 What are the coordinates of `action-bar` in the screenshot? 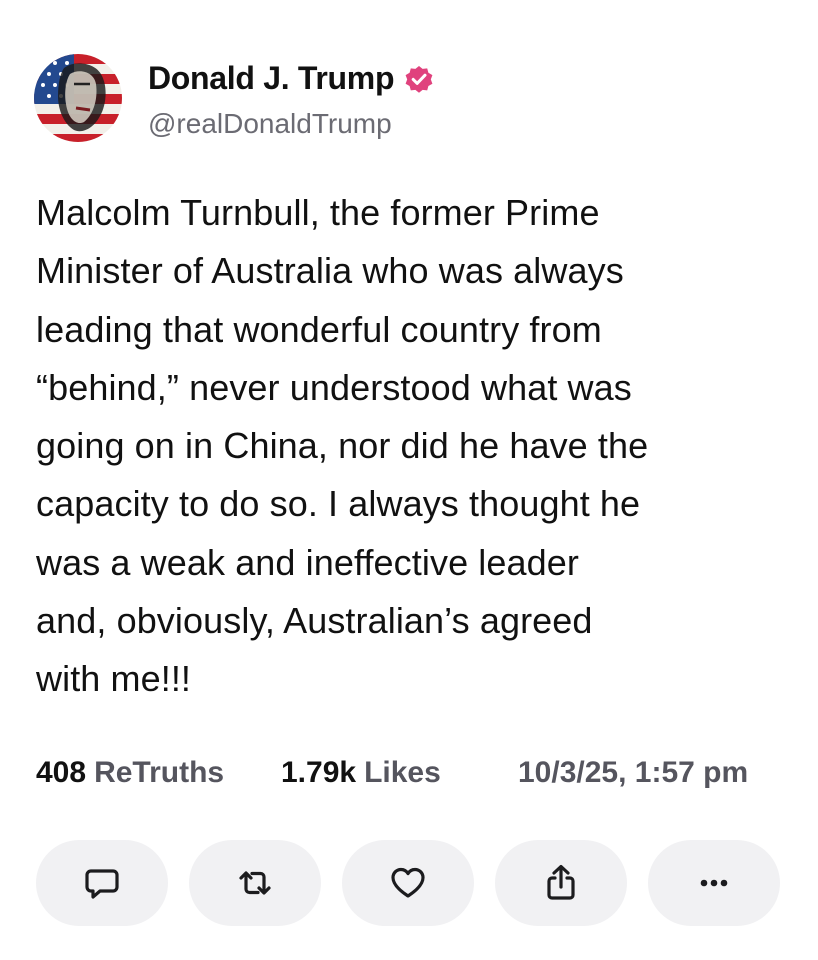 It's located at (408, 883).